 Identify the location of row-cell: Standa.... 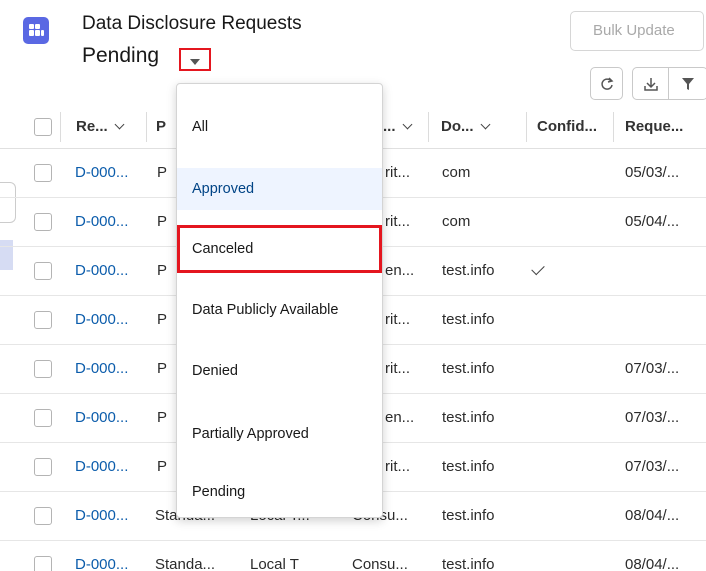
(185, 563).